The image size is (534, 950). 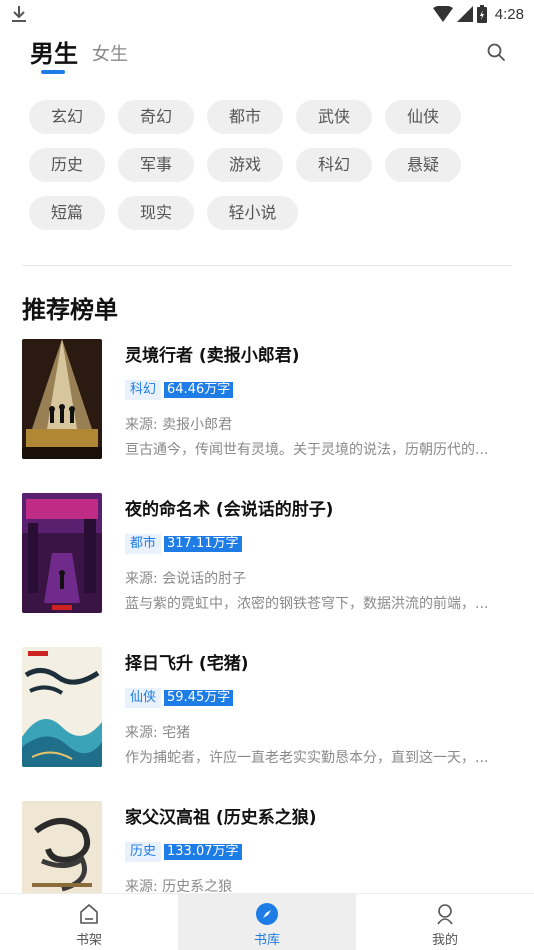 I want to click on book-wordcount-badge: 64.46万字, so click(x=199, y=390).